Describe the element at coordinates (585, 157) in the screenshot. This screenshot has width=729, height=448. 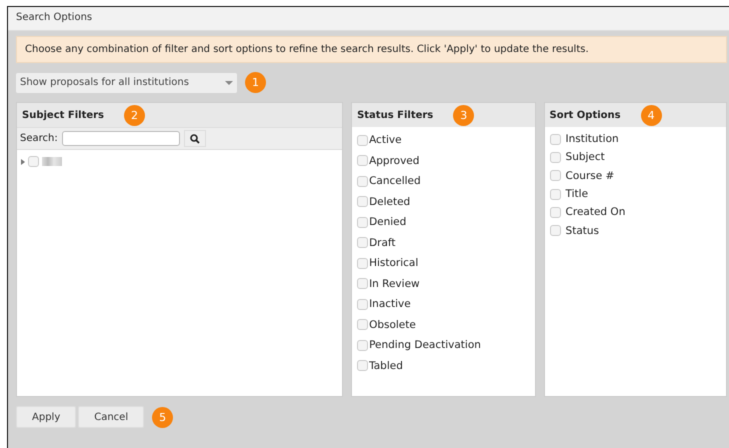
I see `checkbox-label: Subject` at that location.